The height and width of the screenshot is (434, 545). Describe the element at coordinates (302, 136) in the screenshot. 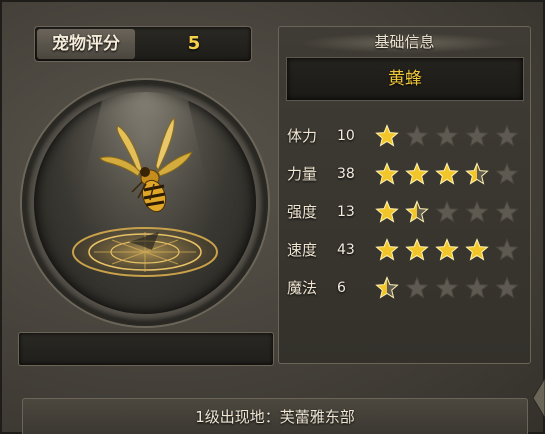

I see `stat-name: 体力` at that location.